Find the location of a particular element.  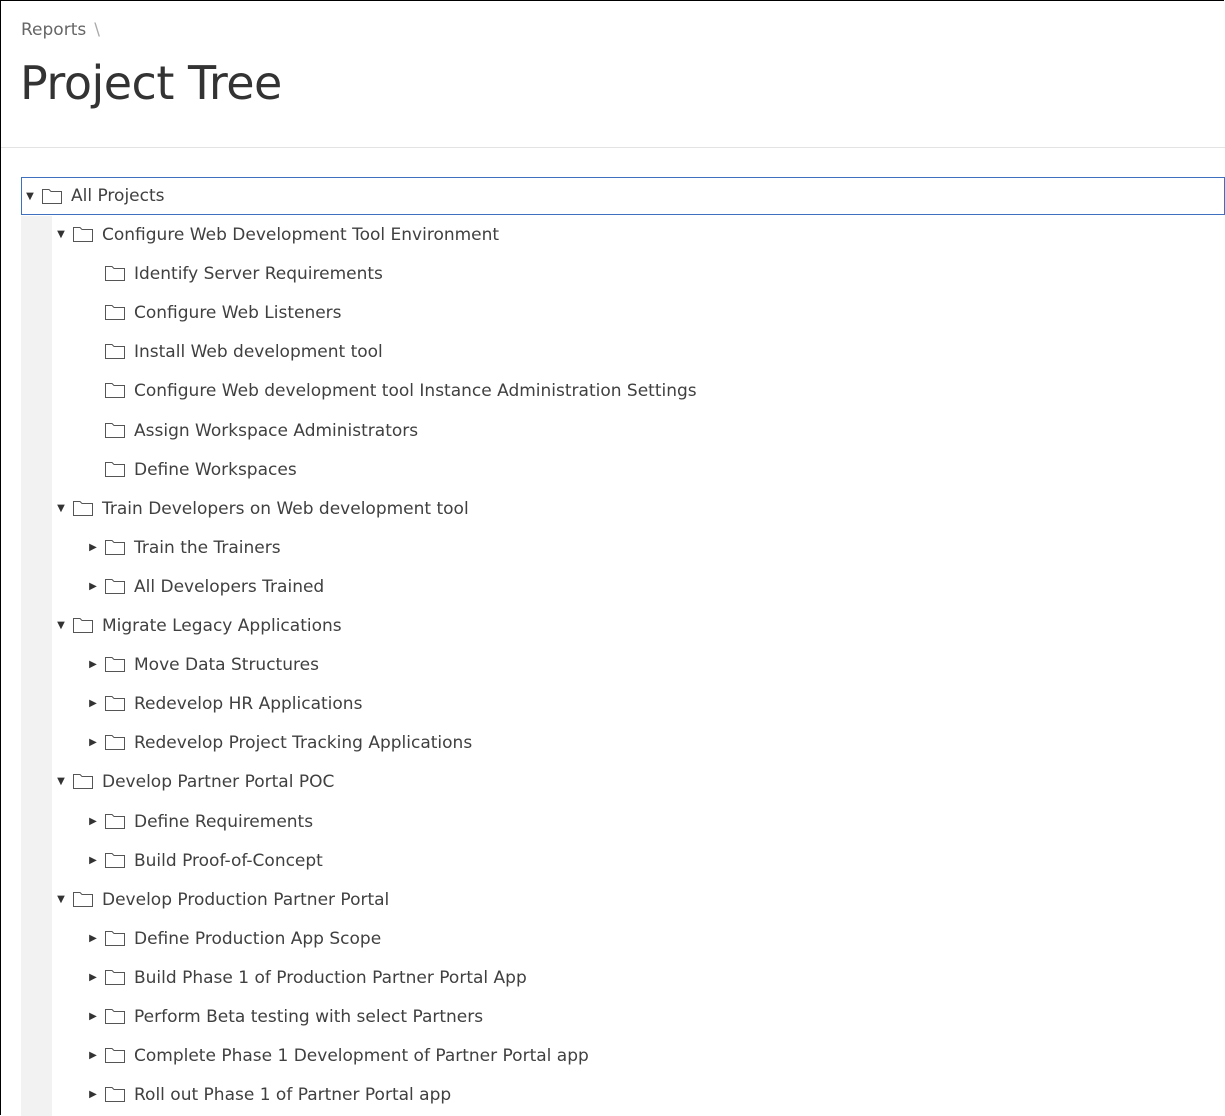

breadcrumb: Reports \ is located at coordinates (60, 30).